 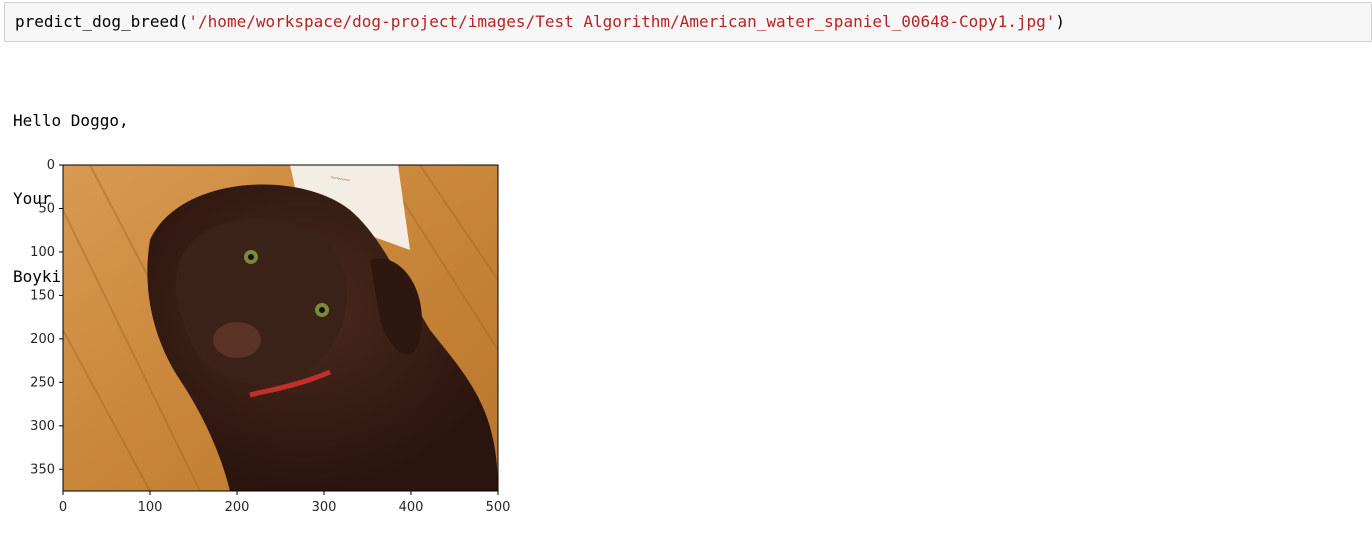 What do you see at coordinates (63, 507) in the screenshot?
I see `x-tick-label: 0` at bounding box center [63, 507].